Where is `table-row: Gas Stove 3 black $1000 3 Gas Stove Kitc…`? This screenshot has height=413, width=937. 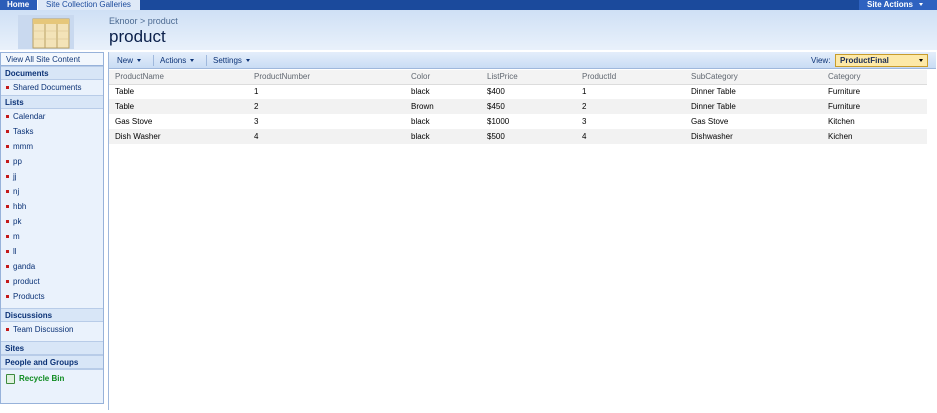
table-row: Gas Stove 3 black $1000 3 Gas Stove Kitc… is located at coordinates (518, 121).